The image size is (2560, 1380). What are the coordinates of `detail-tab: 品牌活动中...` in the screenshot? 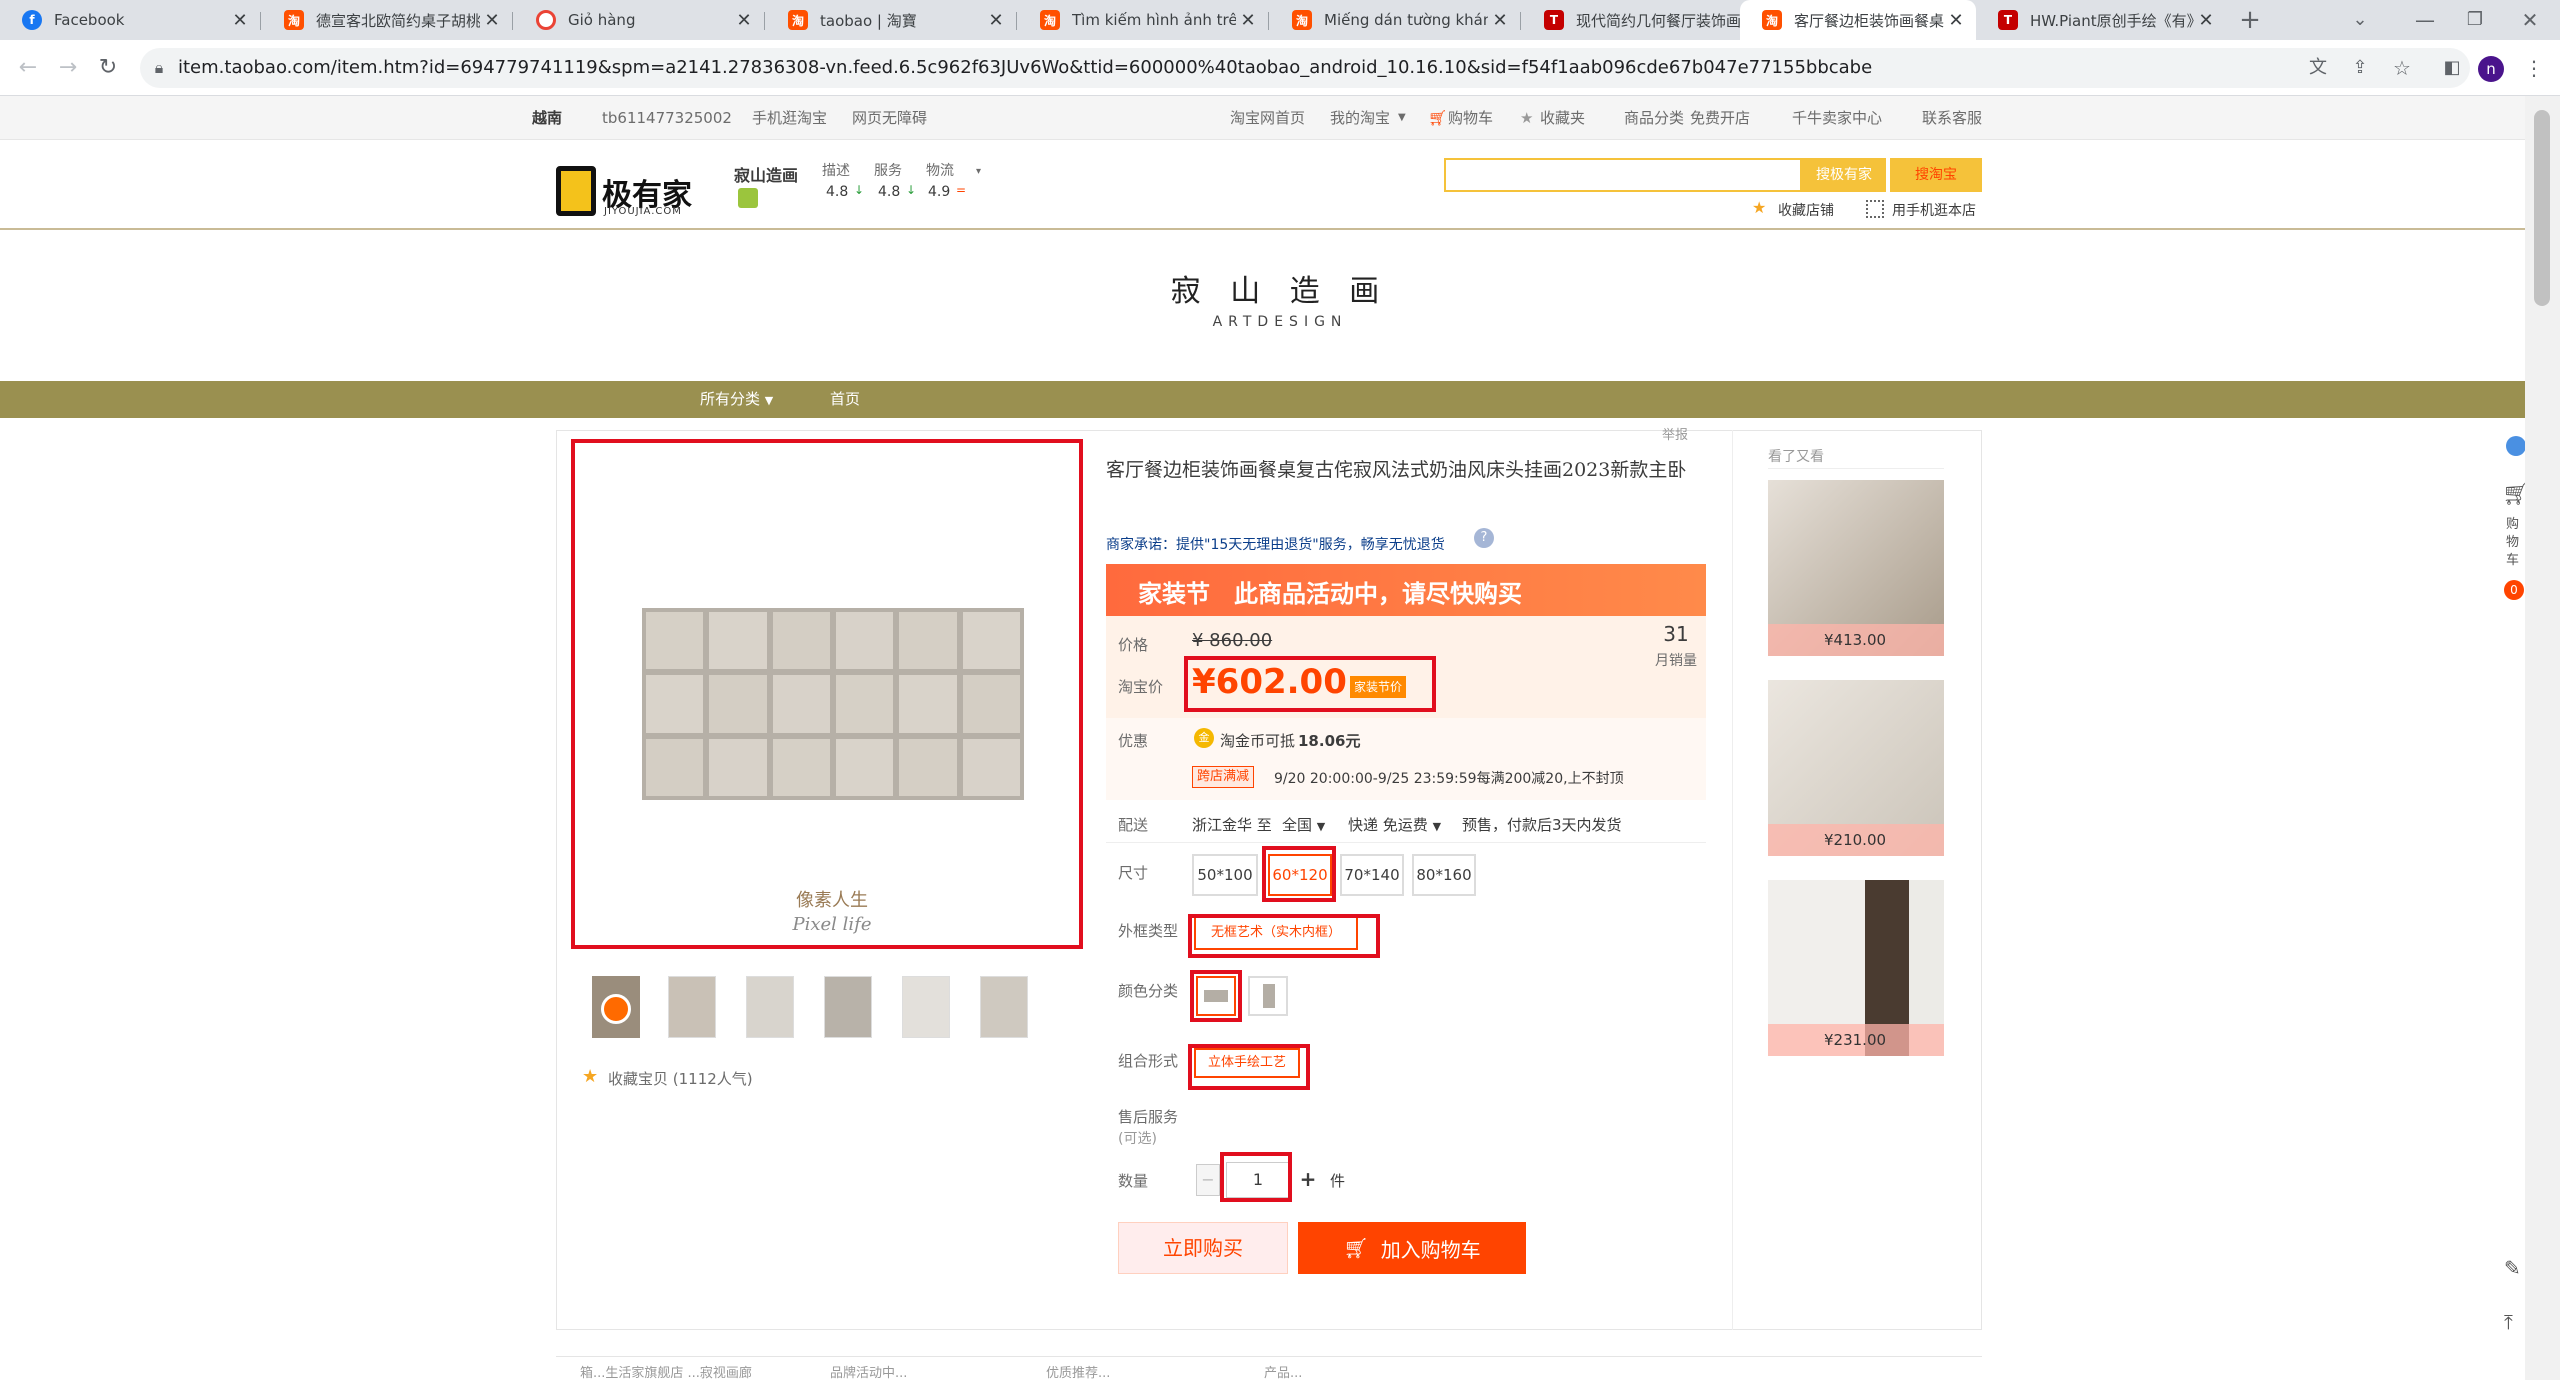 It's located at (868, 1371).